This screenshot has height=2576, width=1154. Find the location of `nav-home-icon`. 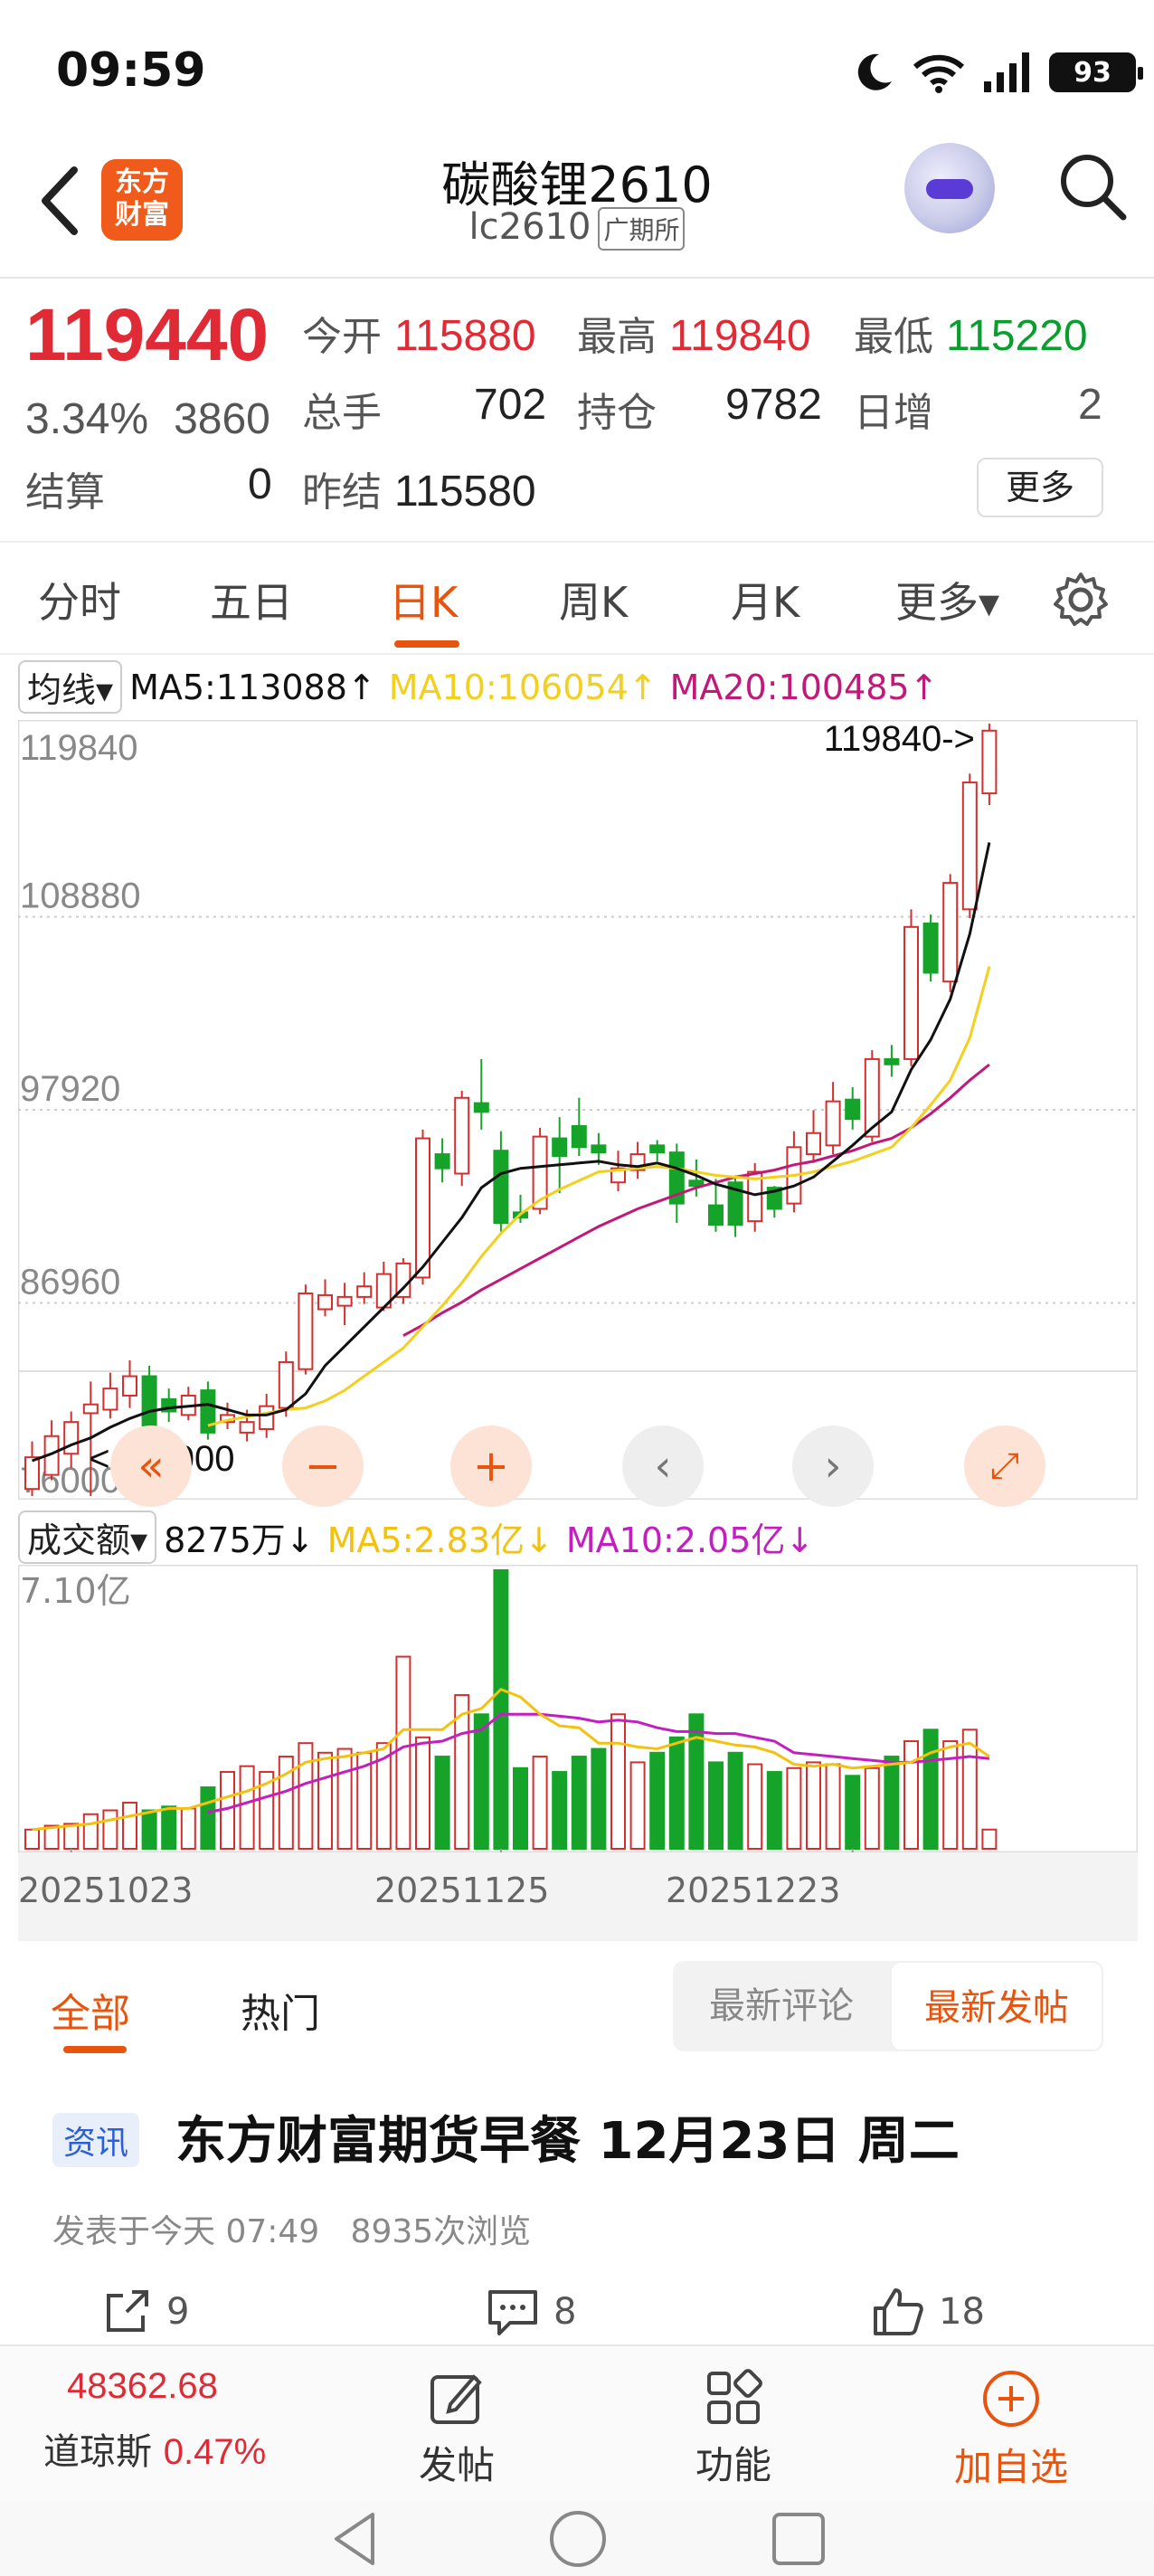

nav-home-icon is located at coordinates (578, 2539).